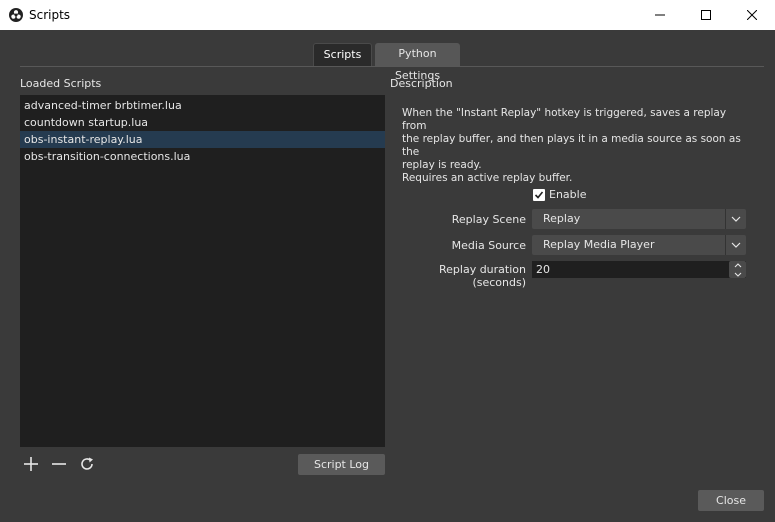 Image resolution: width=775 pixels, height=522 pixels. What do you see at coordinates (202, 139) in the screenshot?
I see `script-list-item-selected: obs-instant-replay.lua` at bounding box center [202, 139].